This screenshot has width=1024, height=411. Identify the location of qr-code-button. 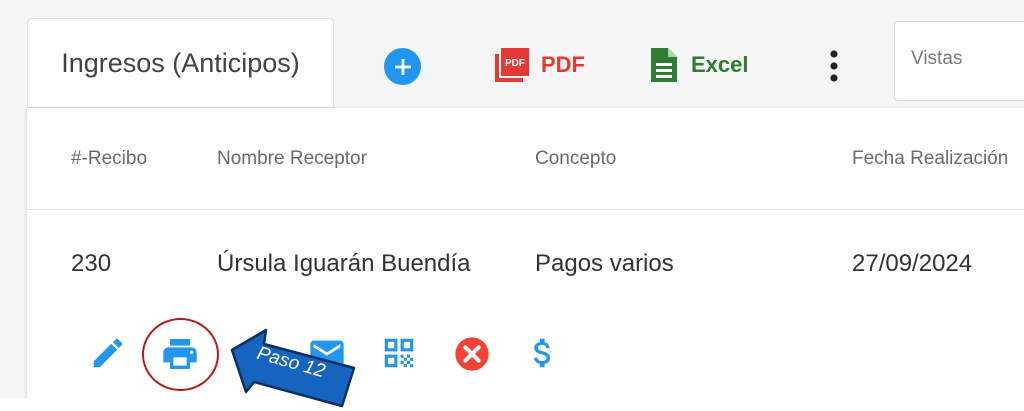
(399, 355).